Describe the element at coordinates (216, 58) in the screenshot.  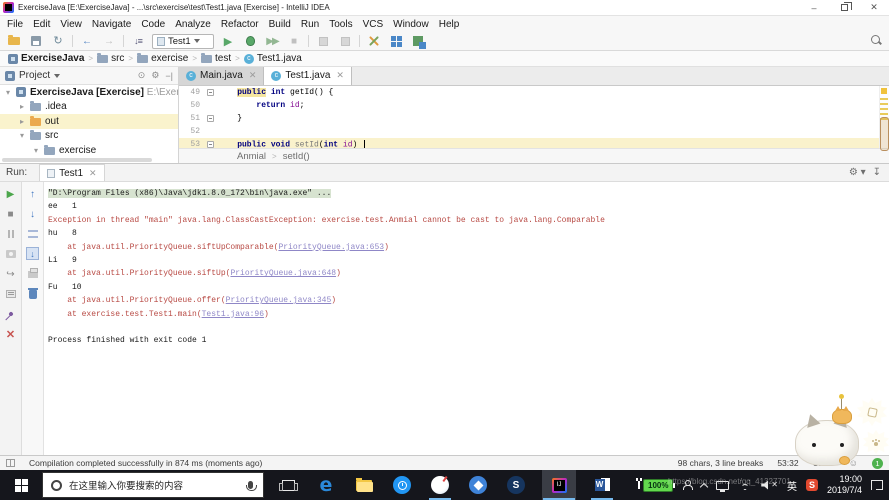
I see `breadcrumb-item: test` at that location.